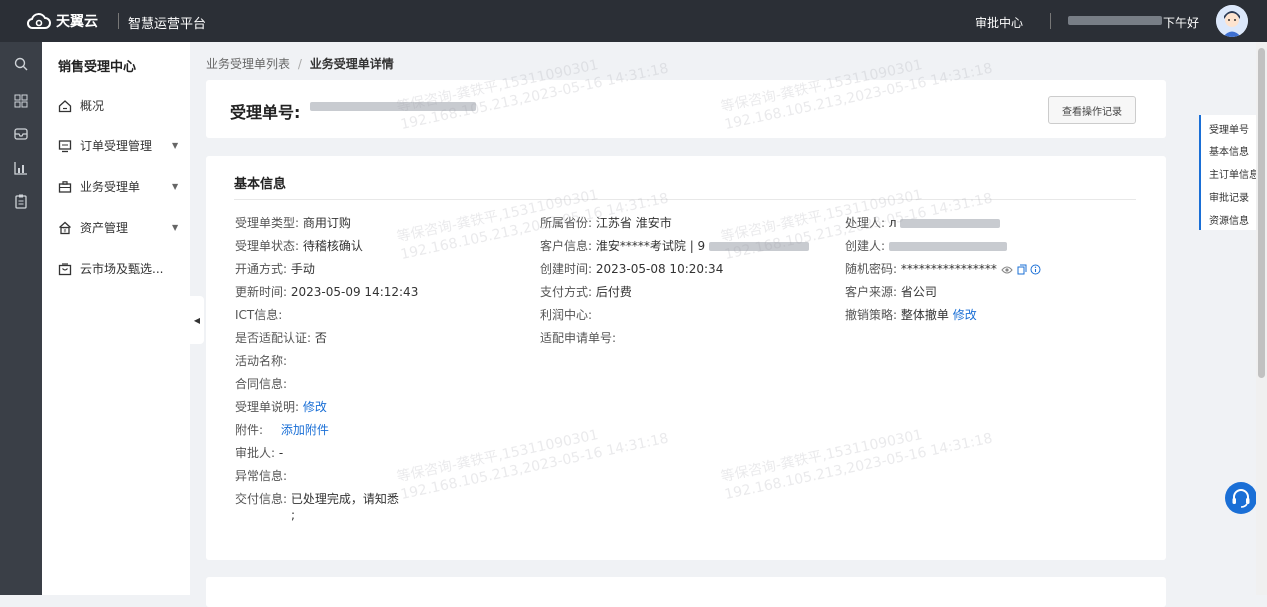  I want to click on icon-rail, so click(21, 318).